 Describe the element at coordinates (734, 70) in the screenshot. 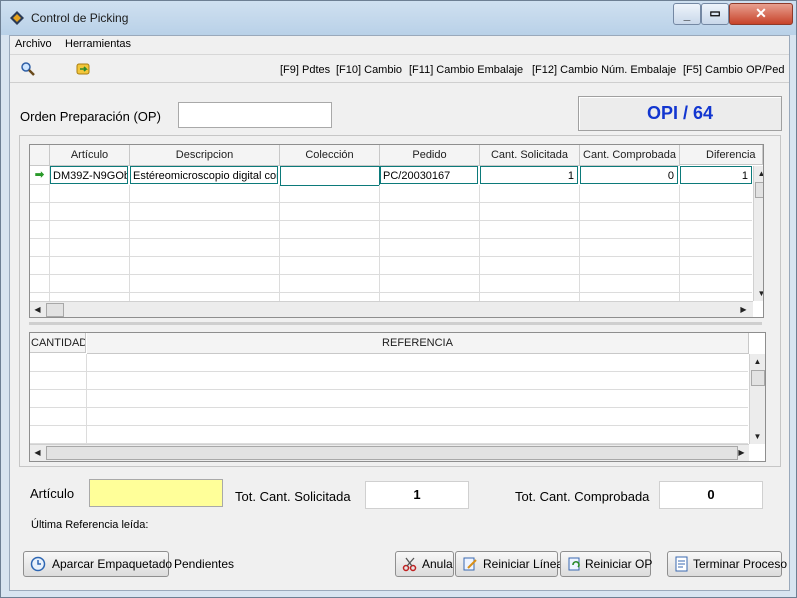

I see `key-f5-cambio-op-ped: [F5] Cambio OP/Ped` at that location.